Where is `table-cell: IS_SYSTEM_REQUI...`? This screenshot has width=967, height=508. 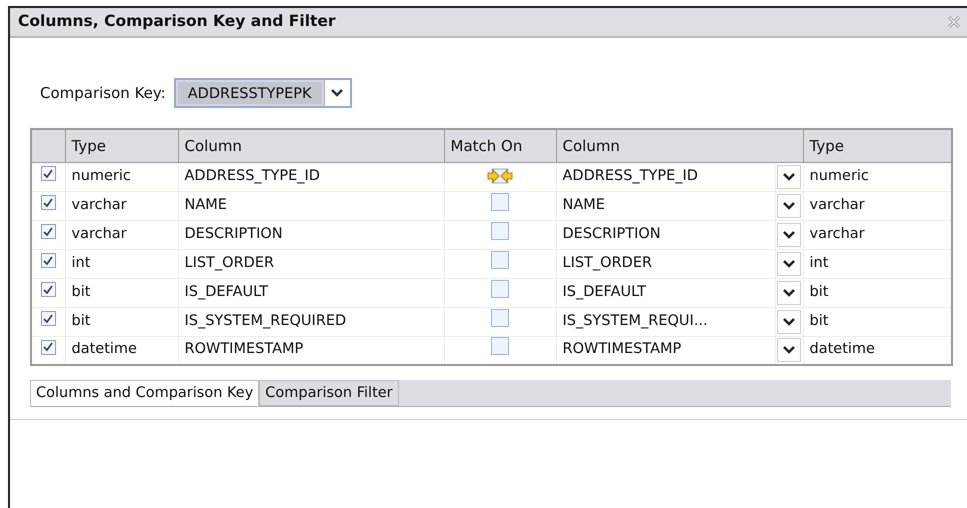 table-cell: IS_SYSTEM_REQUI... is located at coordinates (665, 321).